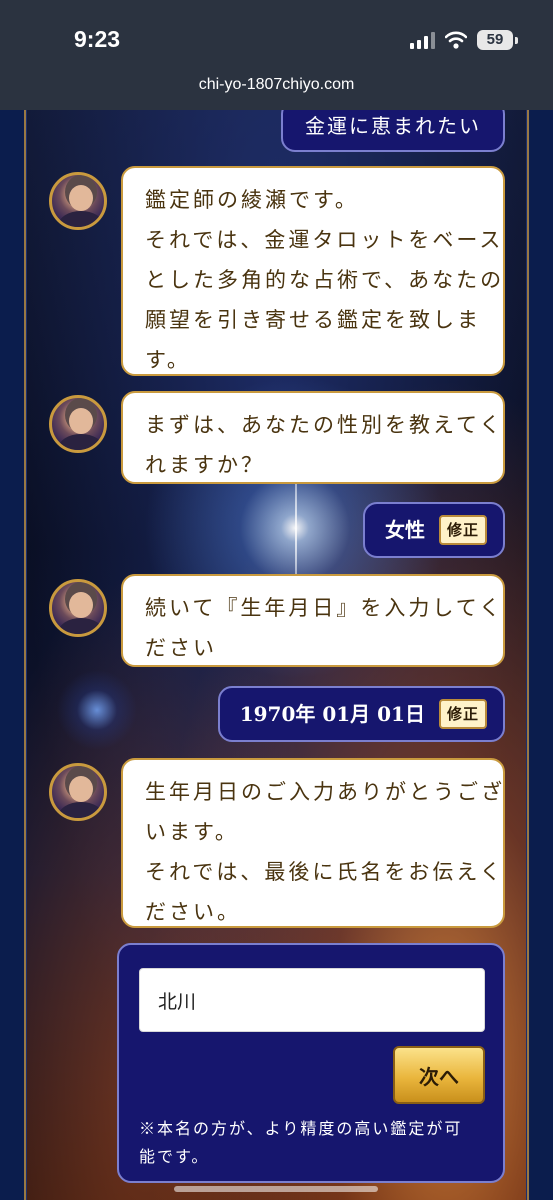 The width and height of the screenshot is (553, 1200). Describe the element at coordinates (193, 912) in the screenshot. I see `bot-message-line: ださい。` at that location.